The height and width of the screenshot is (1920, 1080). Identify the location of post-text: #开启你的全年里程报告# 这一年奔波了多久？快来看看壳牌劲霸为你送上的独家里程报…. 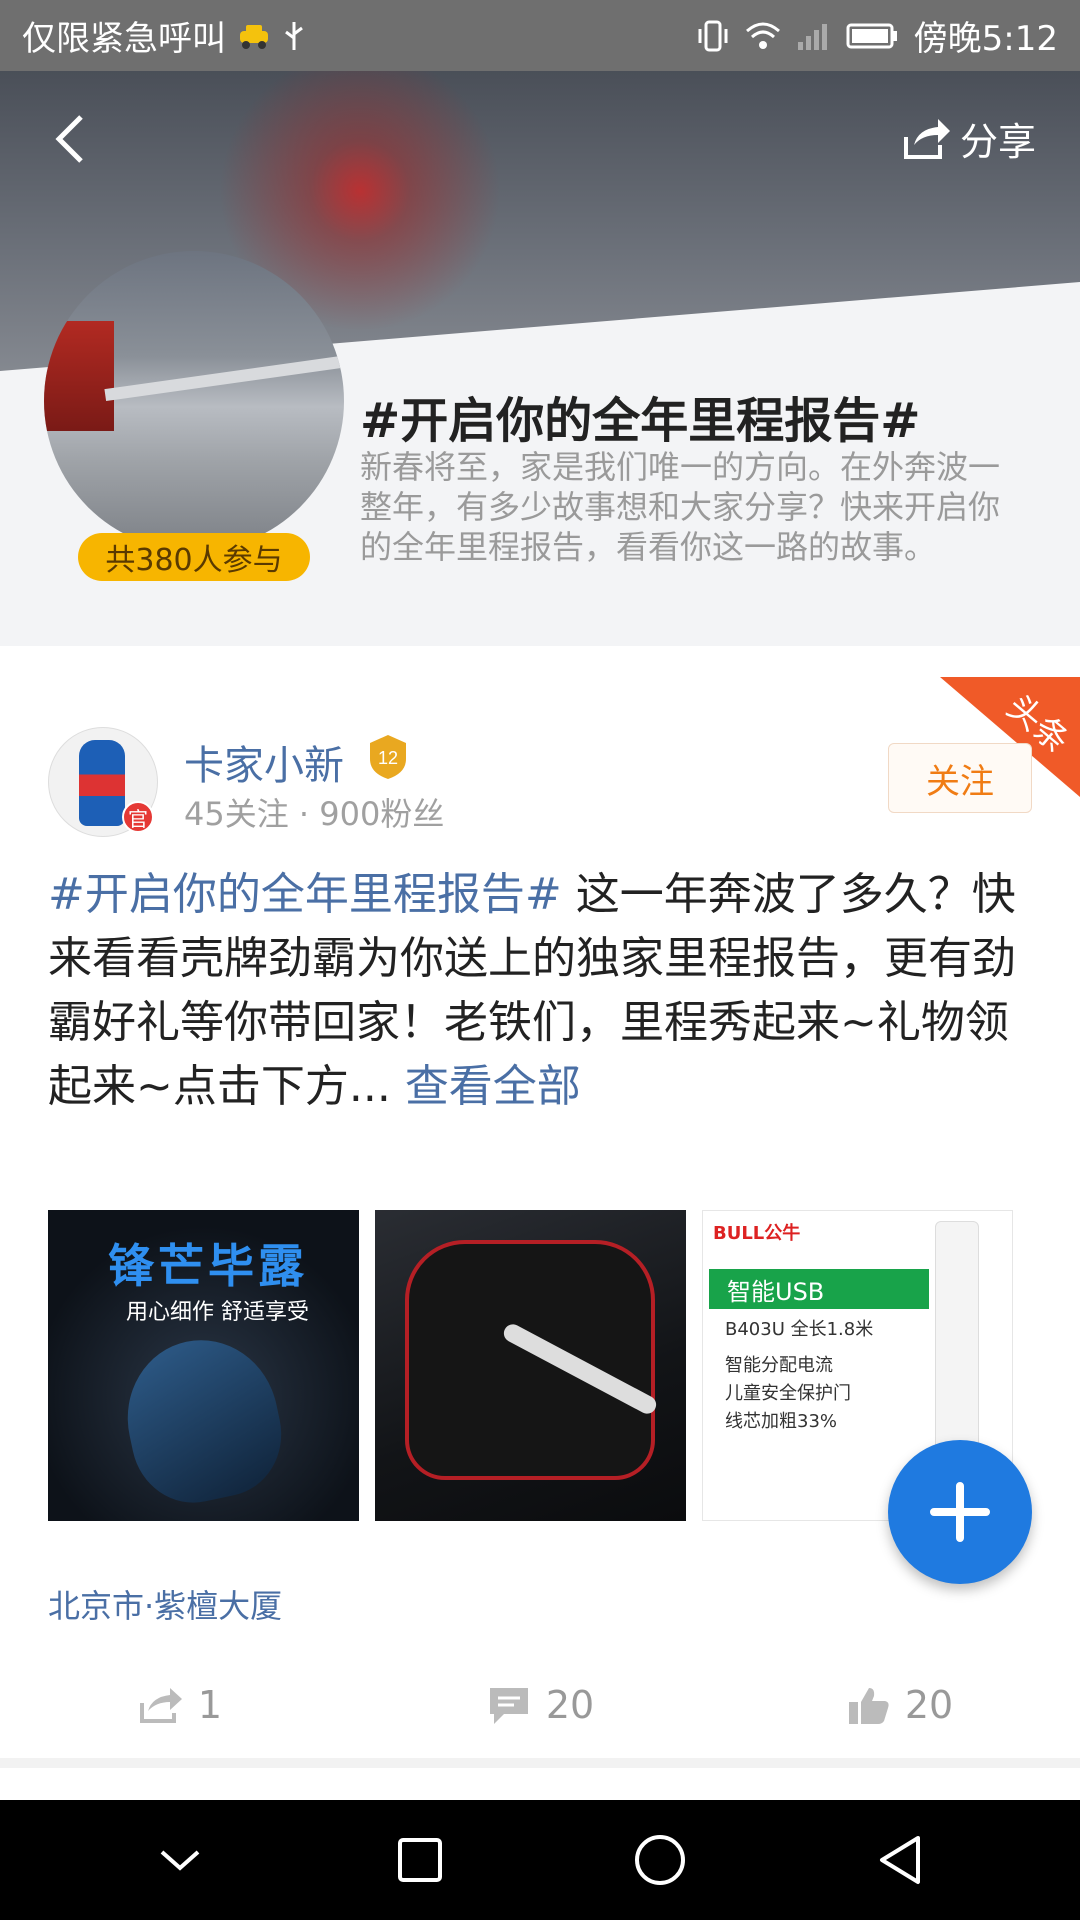
(543, 991).